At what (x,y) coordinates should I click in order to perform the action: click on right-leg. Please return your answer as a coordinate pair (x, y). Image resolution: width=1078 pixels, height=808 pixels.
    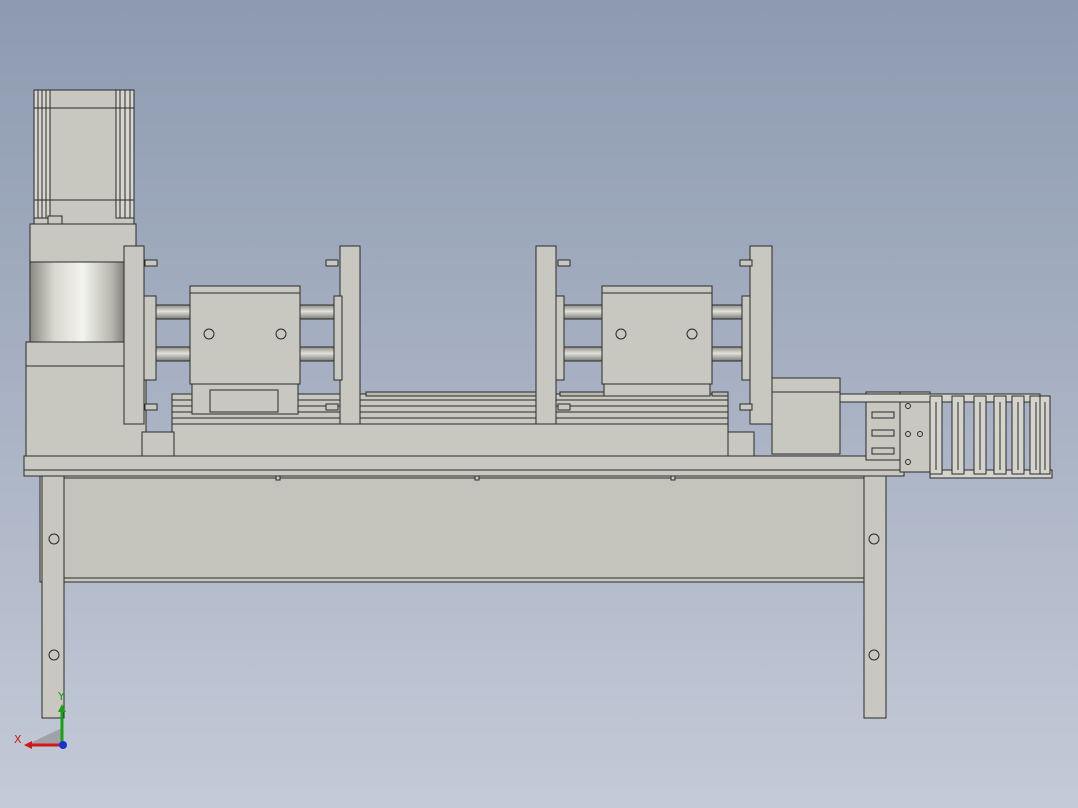
    Looking at the image, I should click on (875, 597).